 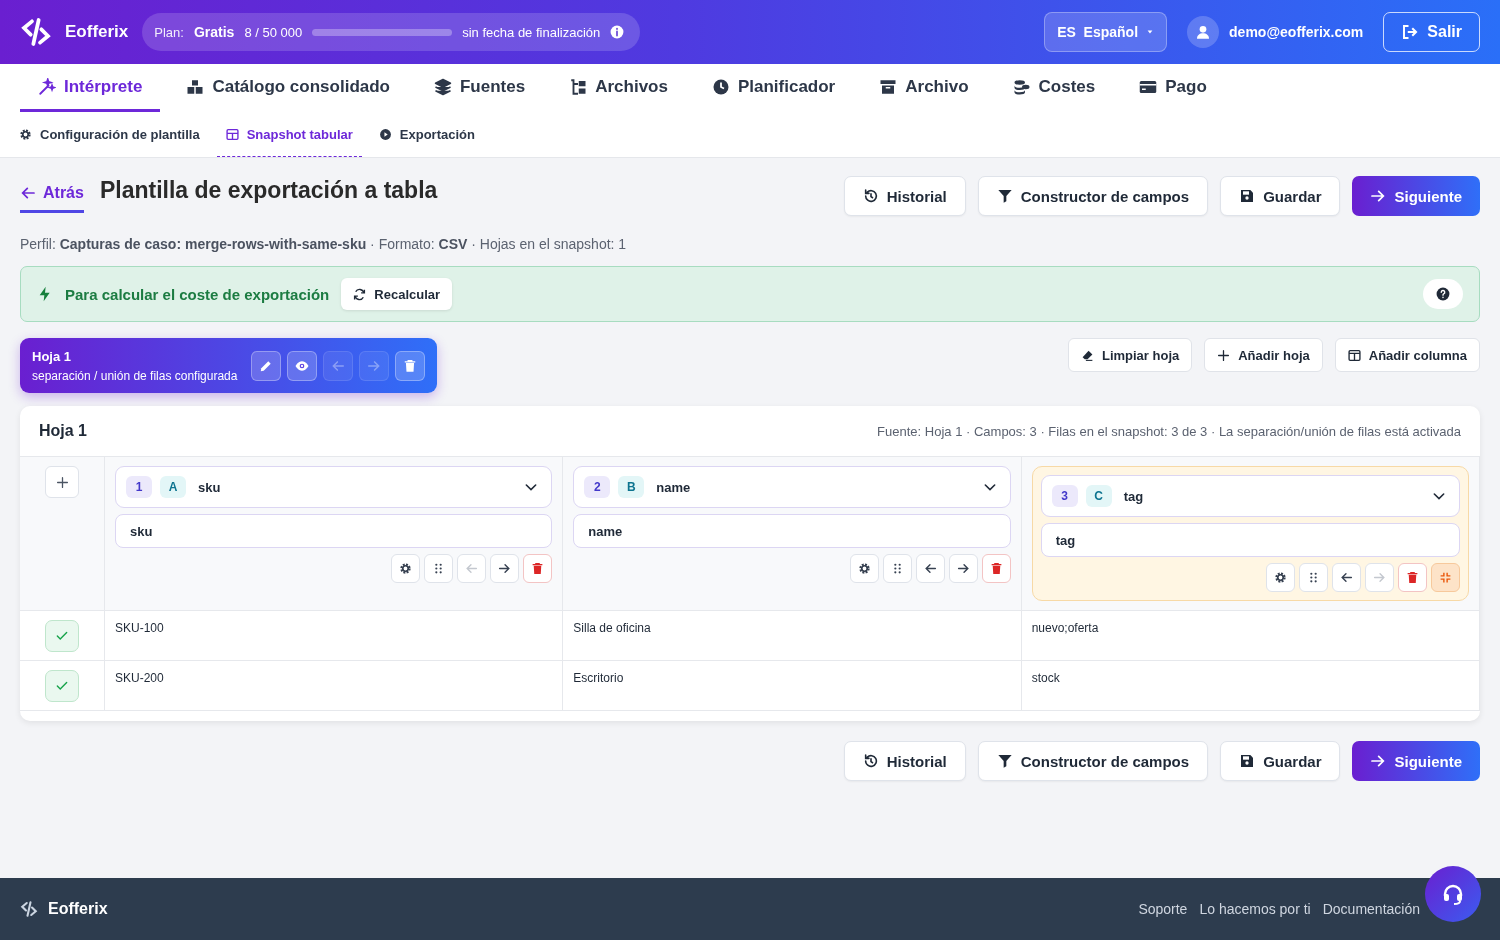 What do you see at coordinates (631, 487) in the screenshot?
I see `column-letter: B` at bounding box center [631, 487].